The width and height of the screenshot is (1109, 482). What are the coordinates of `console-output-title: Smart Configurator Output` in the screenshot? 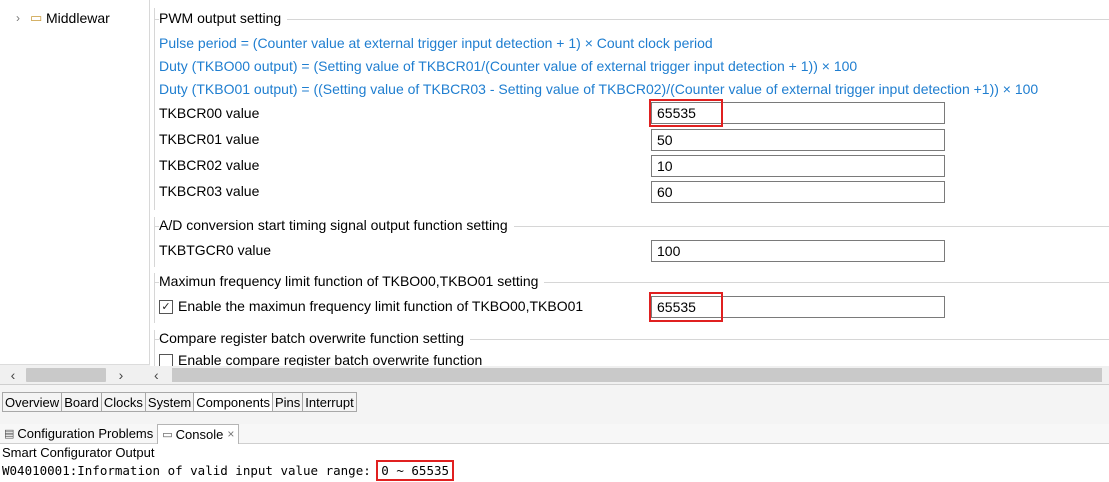 It's located at (78, 452).